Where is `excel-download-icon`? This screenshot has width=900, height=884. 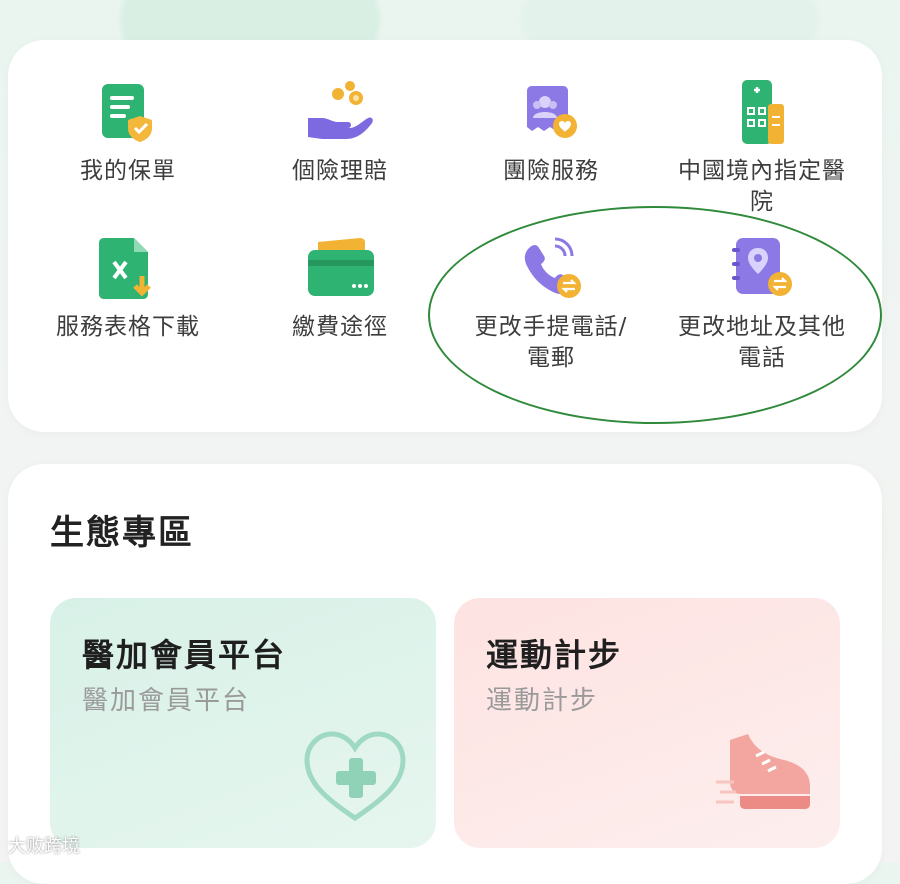 excel-download-icon is located at coordinates (128, 270).